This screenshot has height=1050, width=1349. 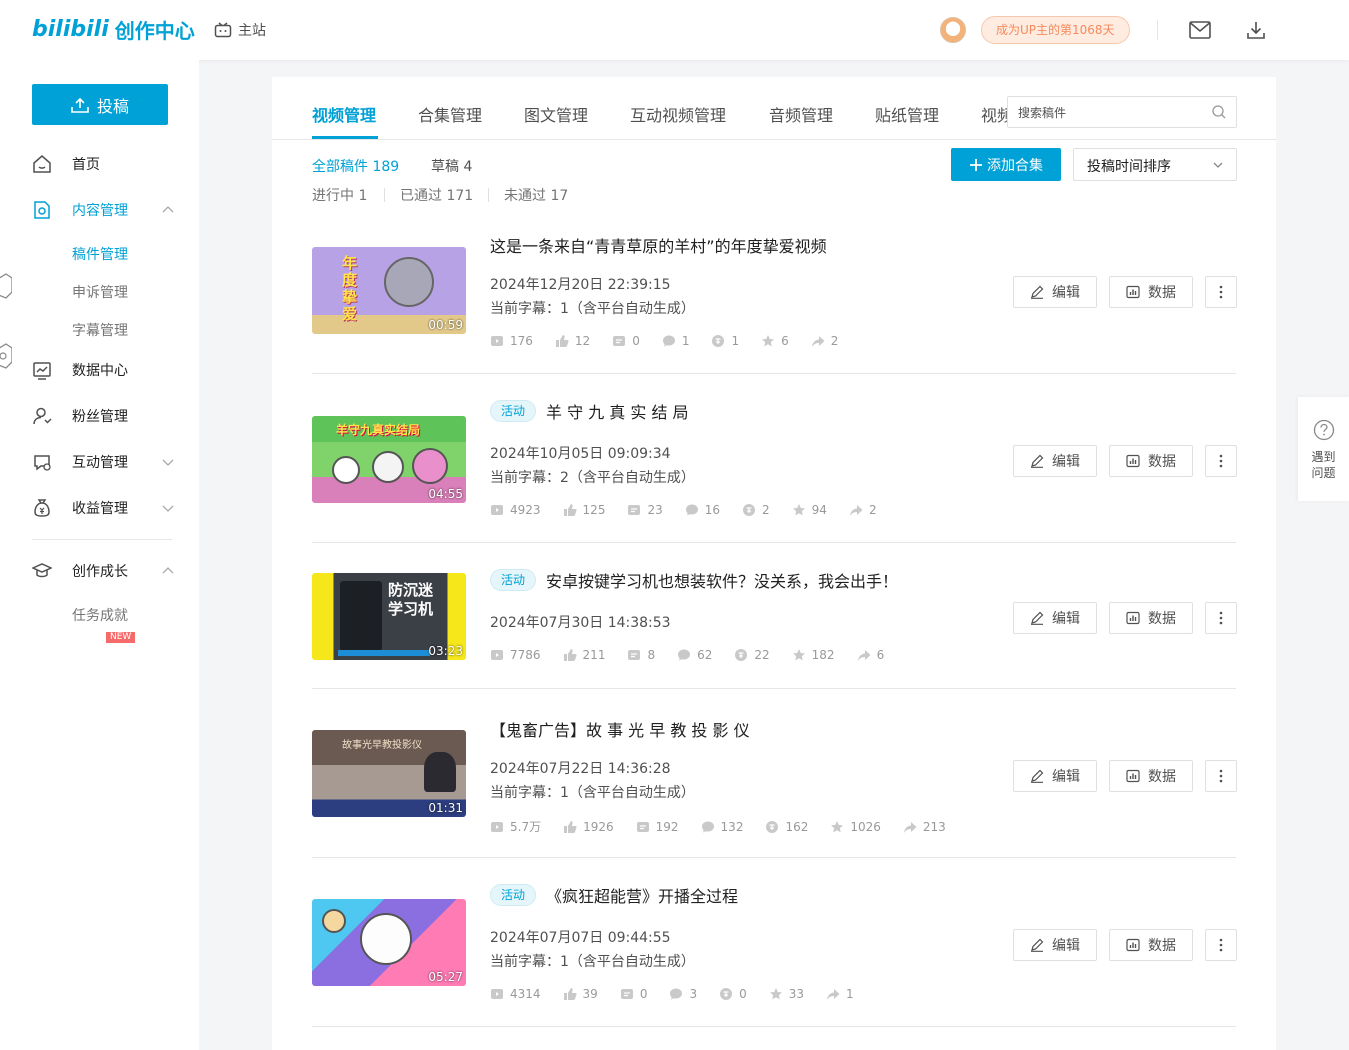 I want to click on stat-views: 7786, so click(x=515, y=655).